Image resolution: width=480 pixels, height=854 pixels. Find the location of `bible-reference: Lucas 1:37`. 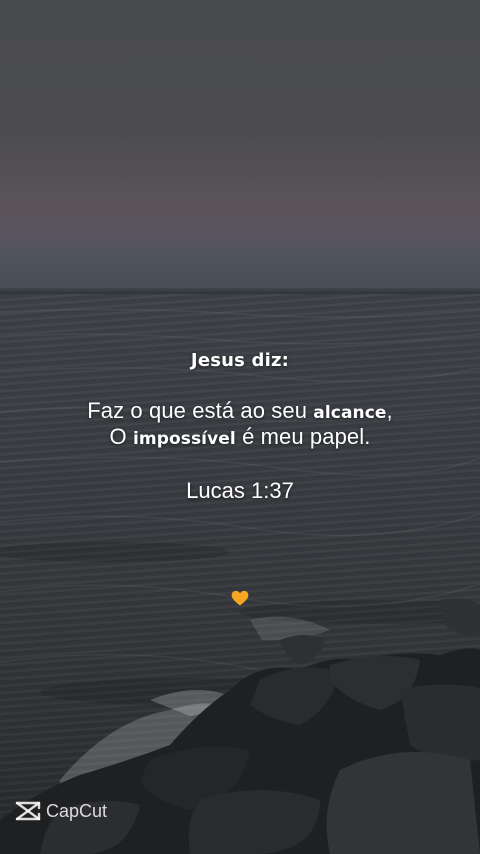

bible-reference: Lucas 1:37 is located at coordinates (240, 490).